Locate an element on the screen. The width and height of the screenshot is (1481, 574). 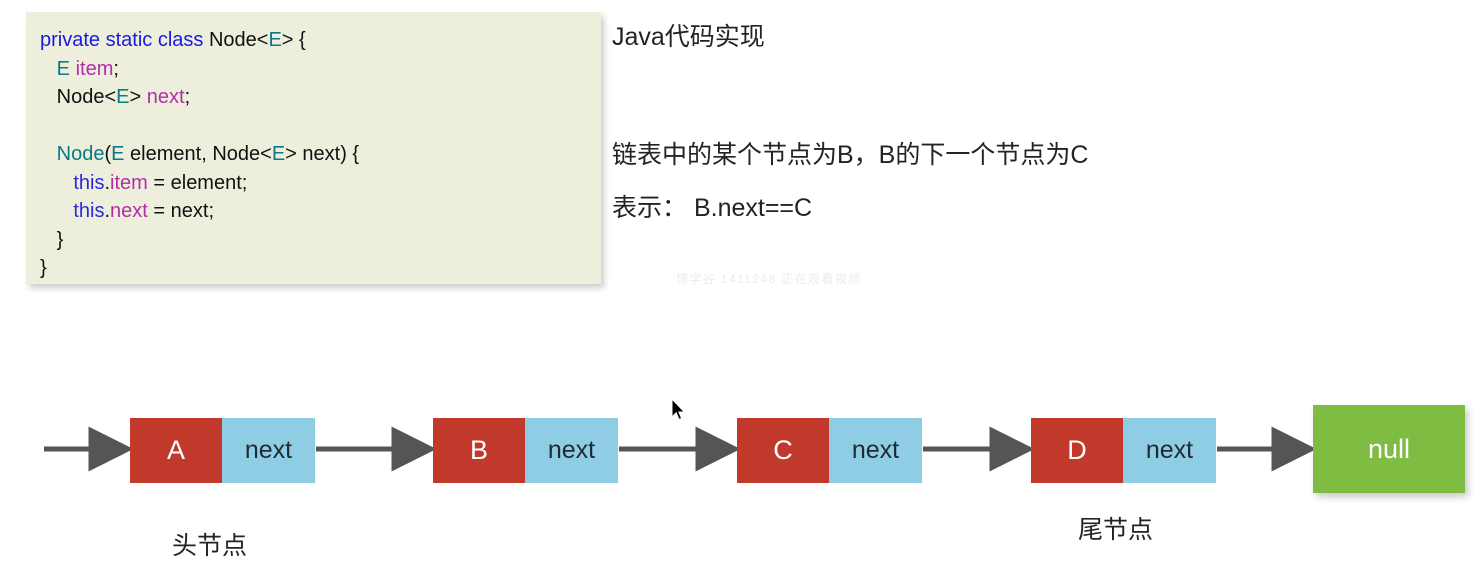
code-line-9: } is located at coordinates (320, 268).